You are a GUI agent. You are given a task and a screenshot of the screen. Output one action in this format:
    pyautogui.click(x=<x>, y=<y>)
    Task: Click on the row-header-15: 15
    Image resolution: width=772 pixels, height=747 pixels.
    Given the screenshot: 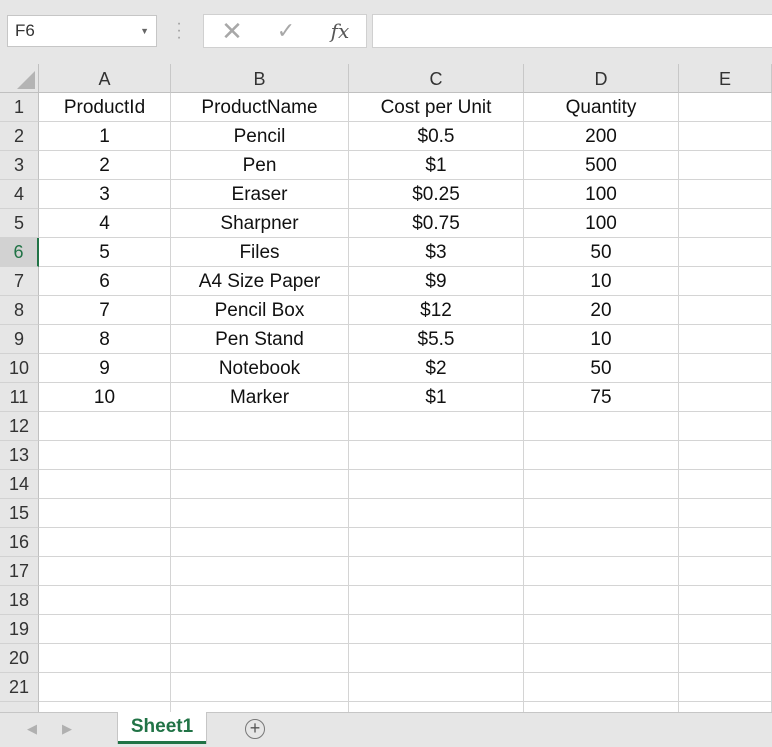 What is the action you would take?
    pyautogui.click(x=19, y=513)
    